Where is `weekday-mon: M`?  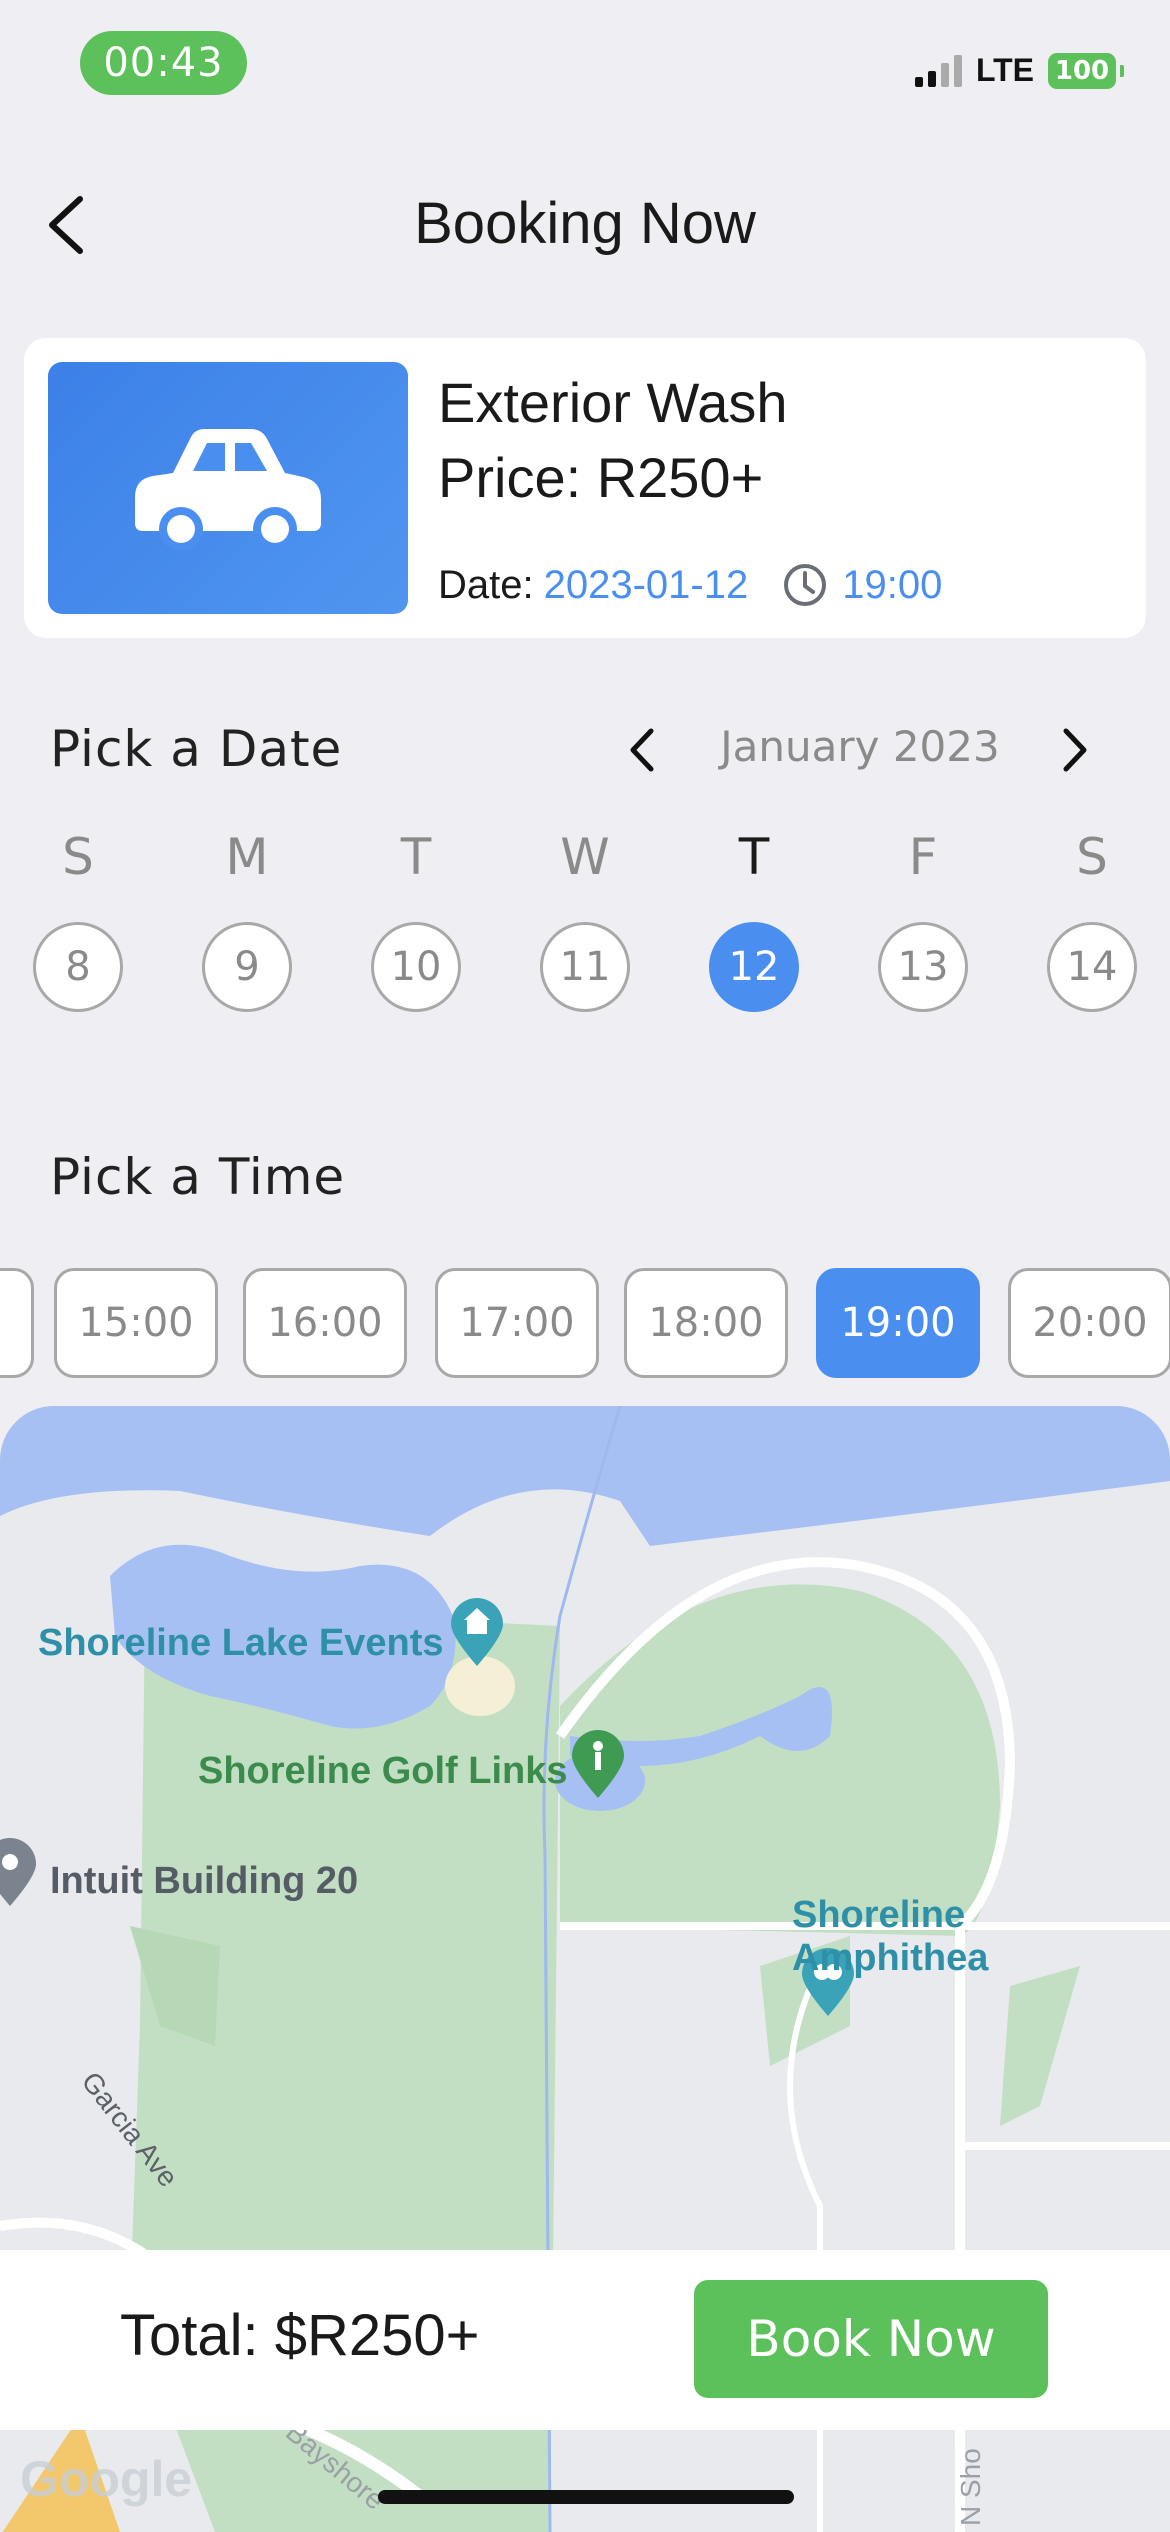 weekday-mon: M is located at coordinates (247, 857).